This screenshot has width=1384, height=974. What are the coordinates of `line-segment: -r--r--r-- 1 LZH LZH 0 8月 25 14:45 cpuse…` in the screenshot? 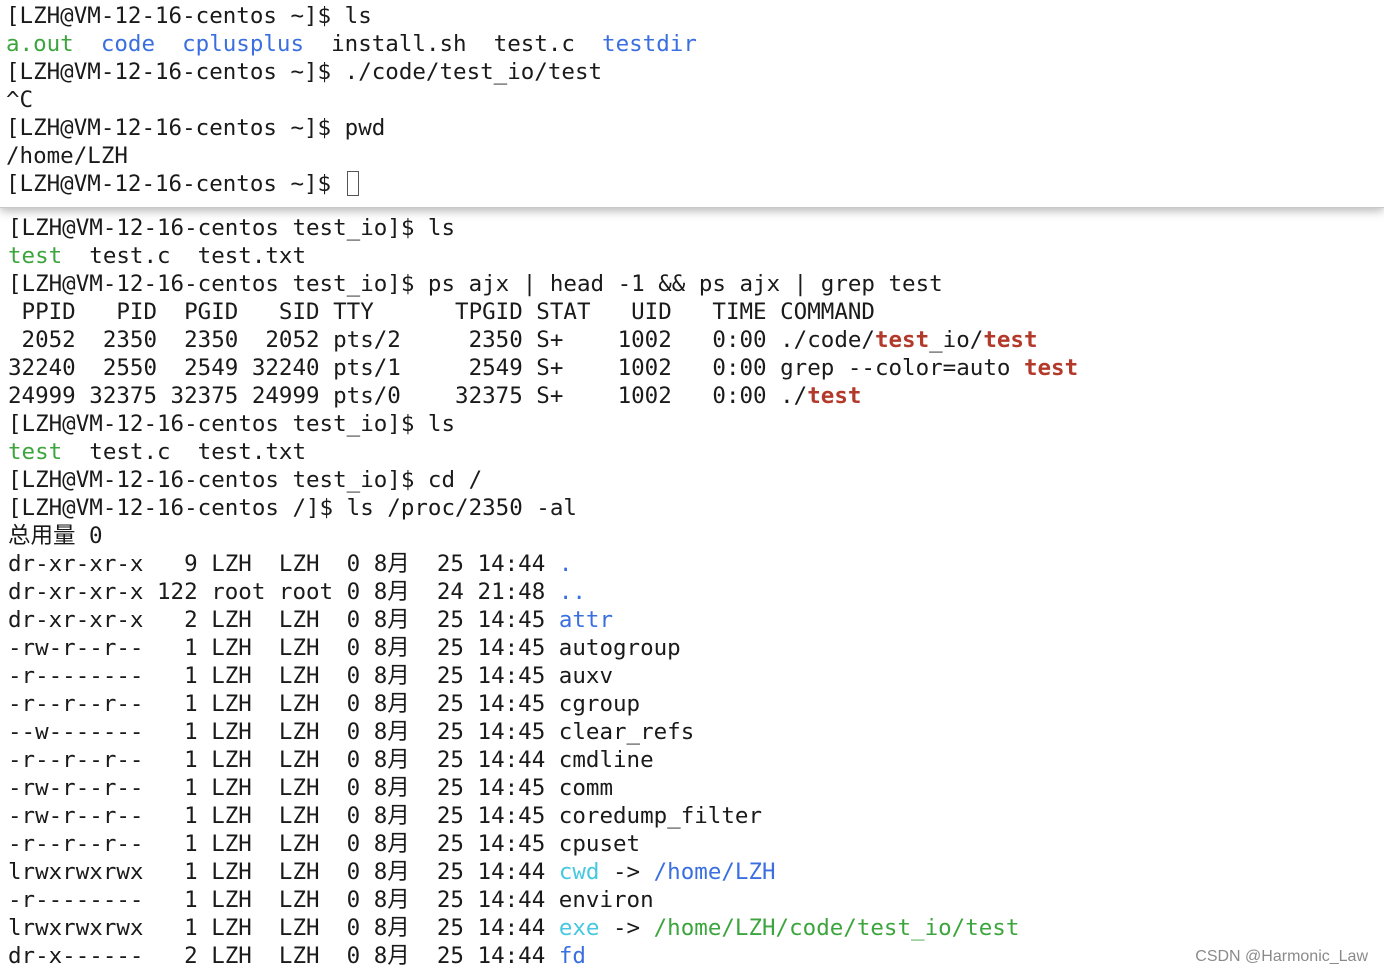 It's located at (324, 844).